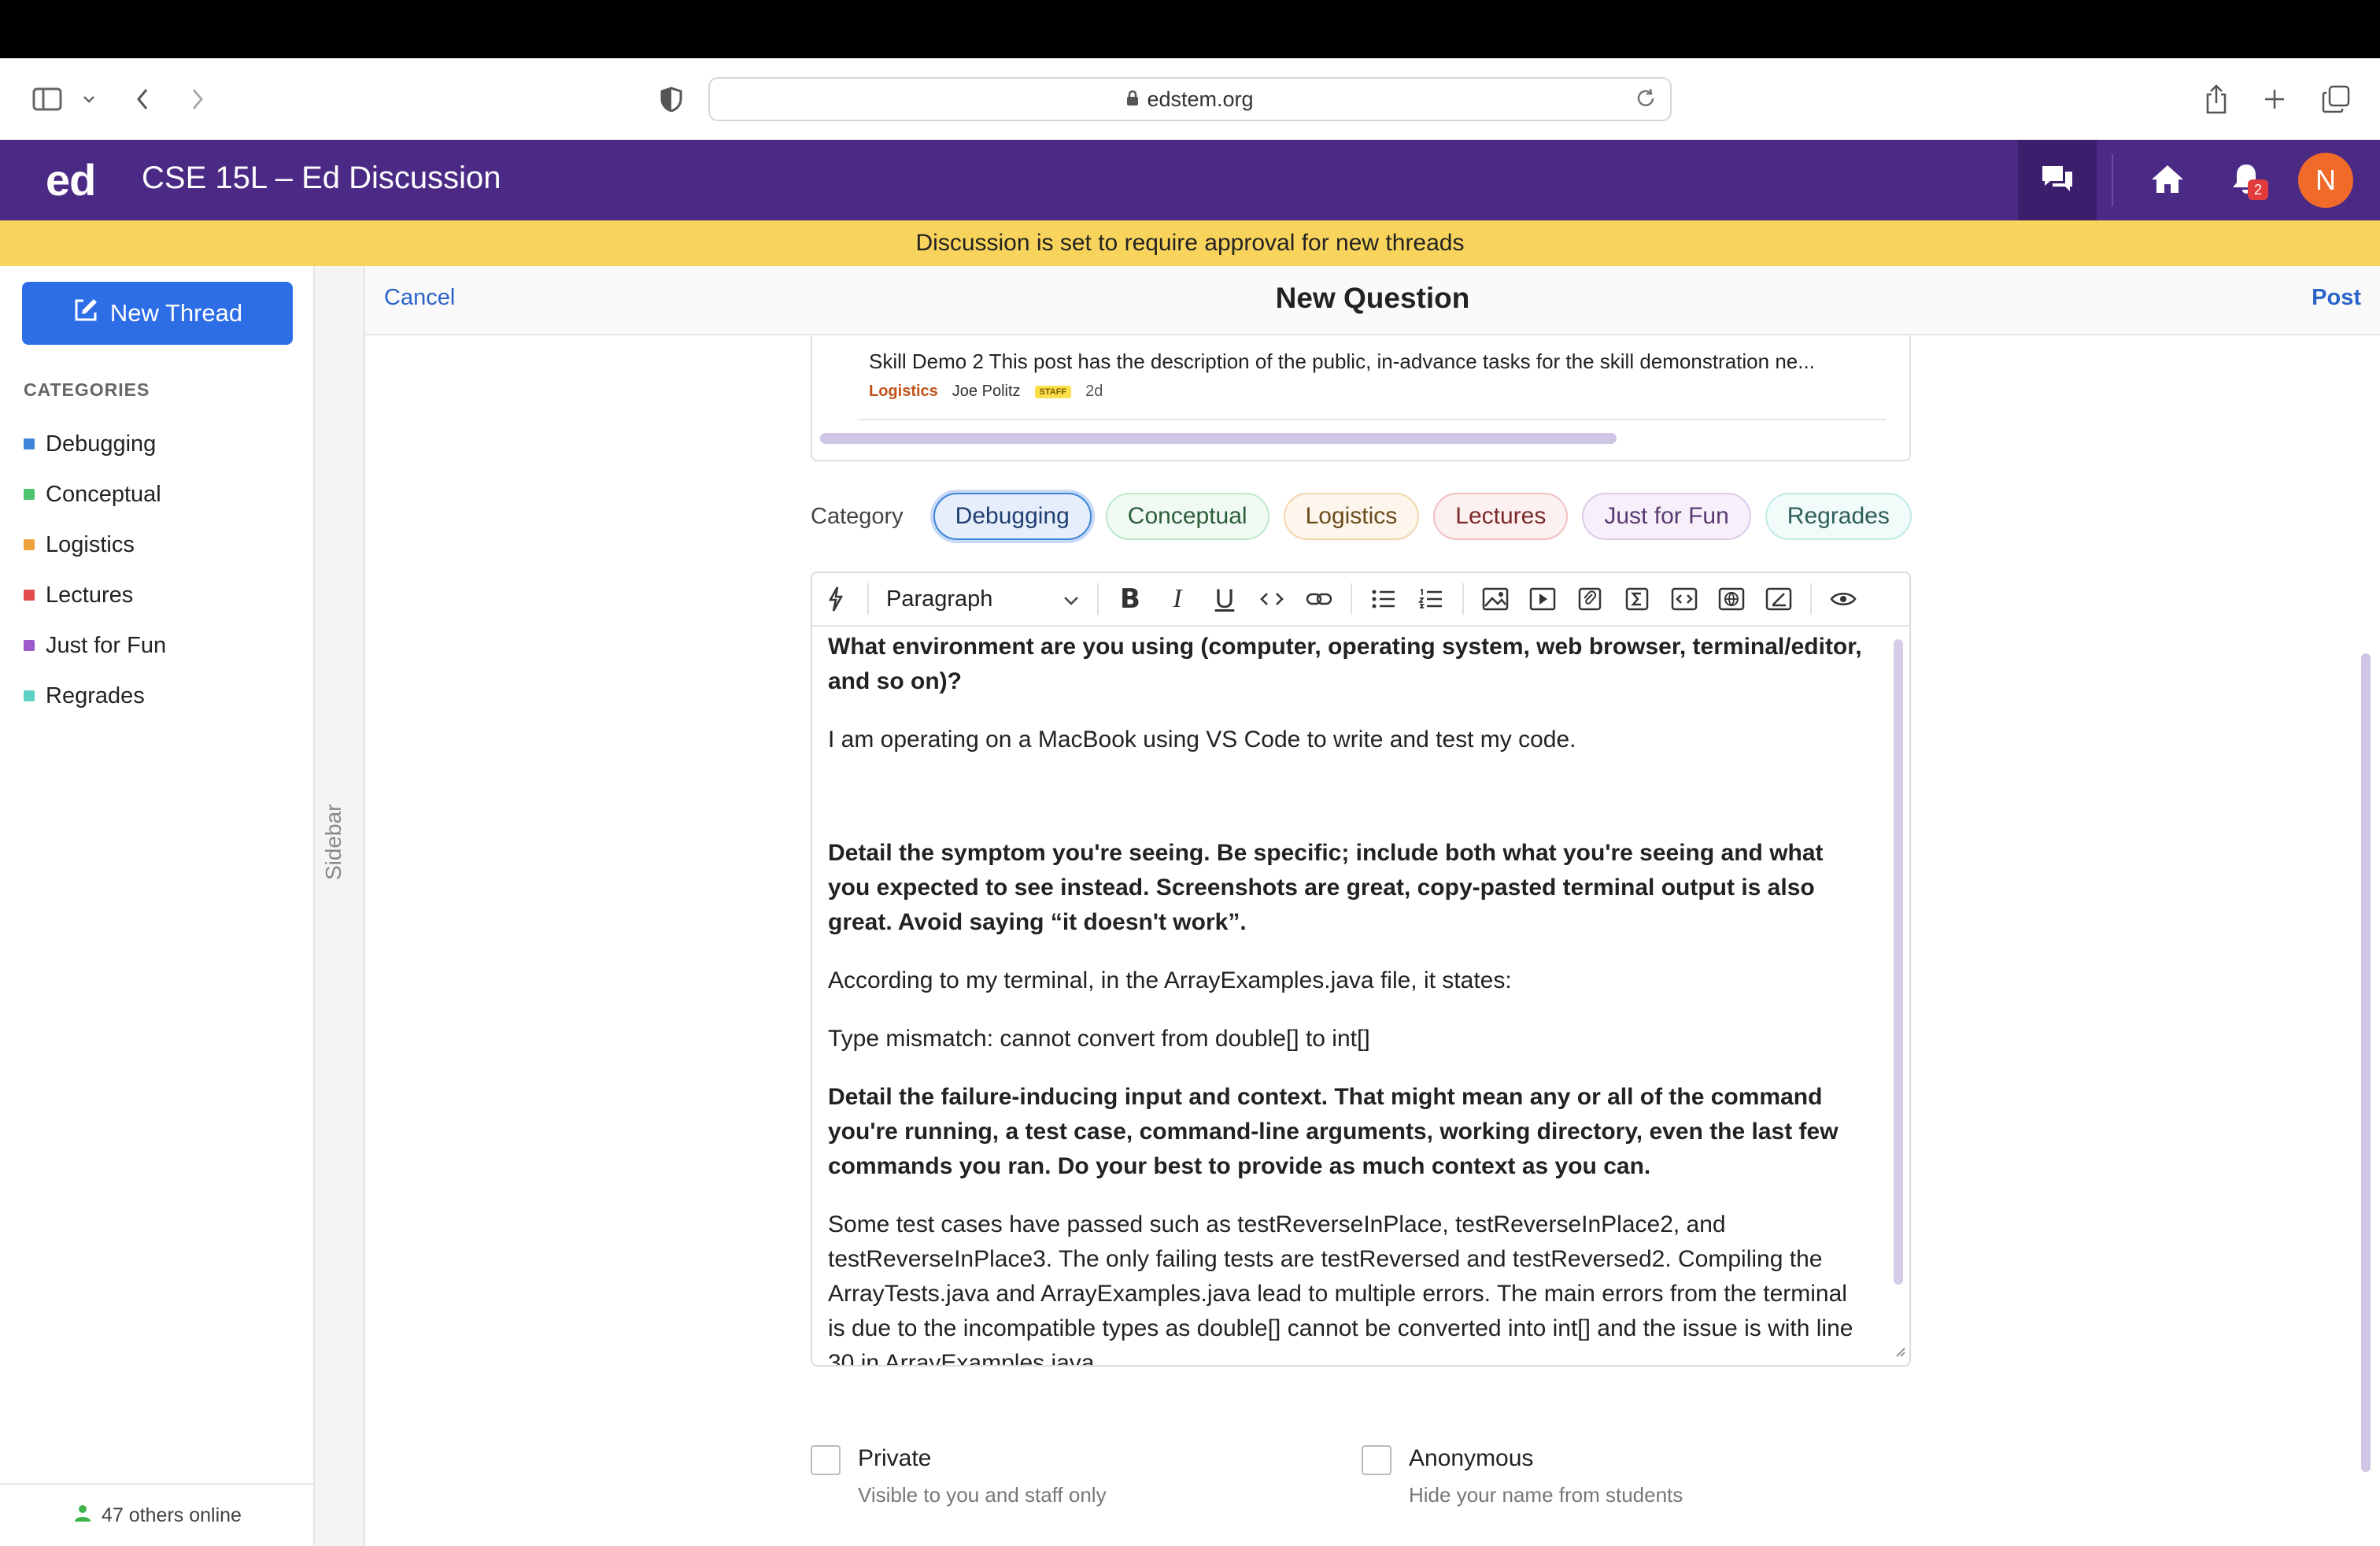 The height and width of the screenshot is (1546, 2380). Describe the element at coordinates (2258, 189) in the screenshot. I see `notification-badge: 2` at that location.